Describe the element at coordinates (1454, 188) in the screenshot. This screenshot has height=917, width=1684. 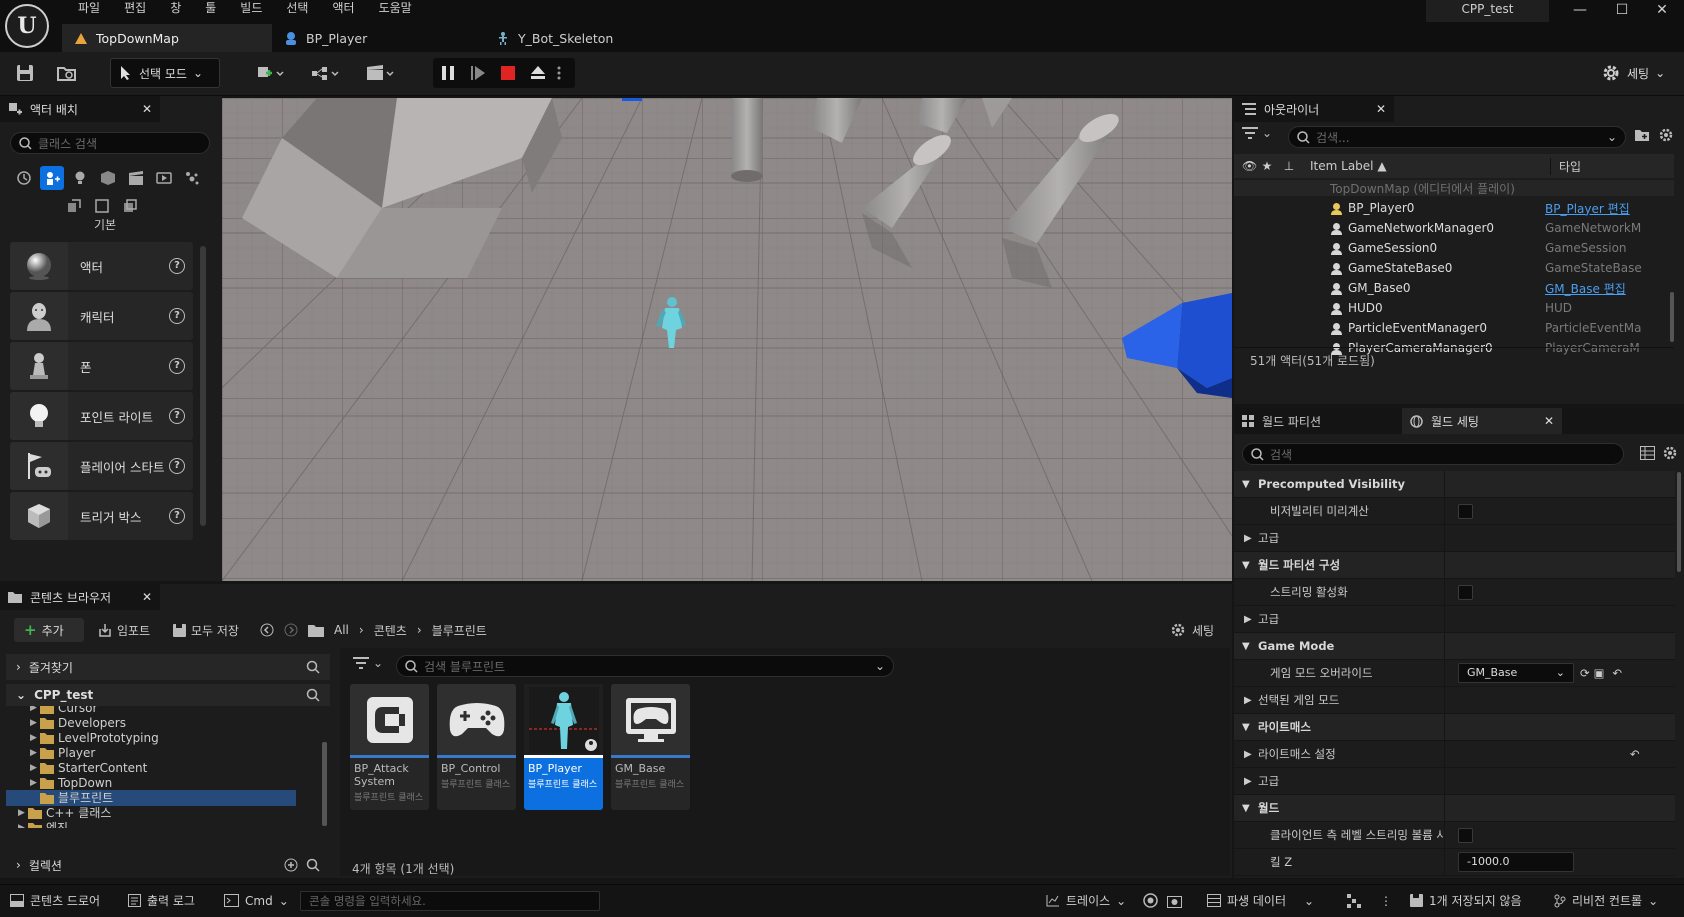
I see `outliner-root-row: TopDownMap (에디터에서 플레이)` at that location.